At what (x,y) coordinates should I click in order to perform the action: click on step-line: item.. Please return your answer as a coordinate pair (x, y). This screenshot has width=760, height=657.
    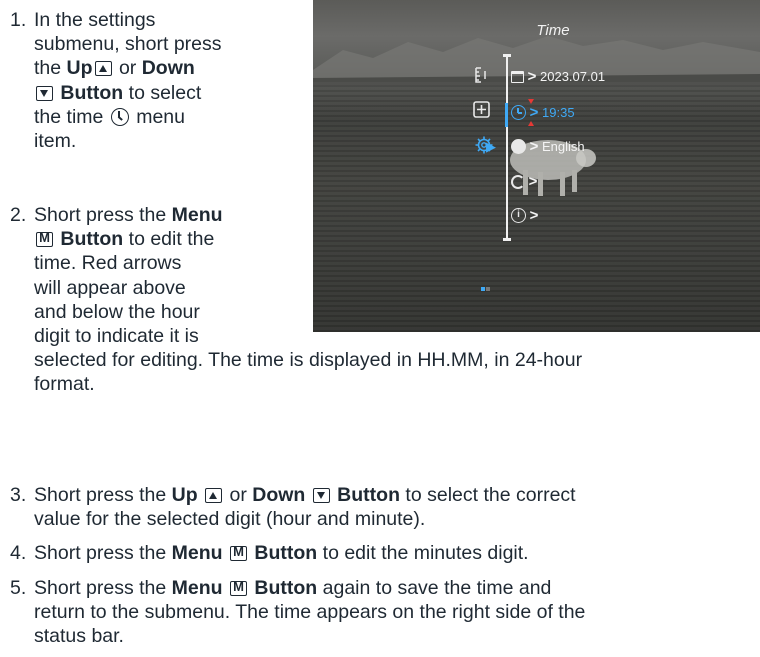
    Looking at the image, I should click on (128, 141).